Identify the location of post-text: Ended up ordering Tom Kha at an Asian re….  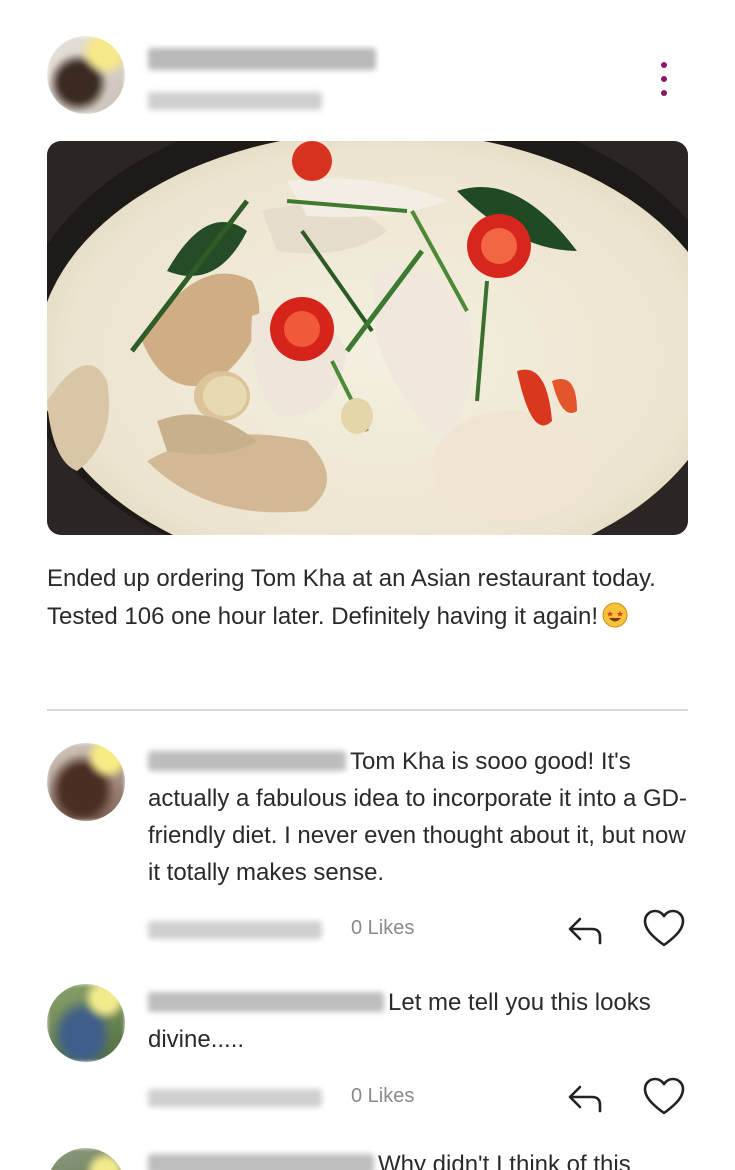
(351, 597).